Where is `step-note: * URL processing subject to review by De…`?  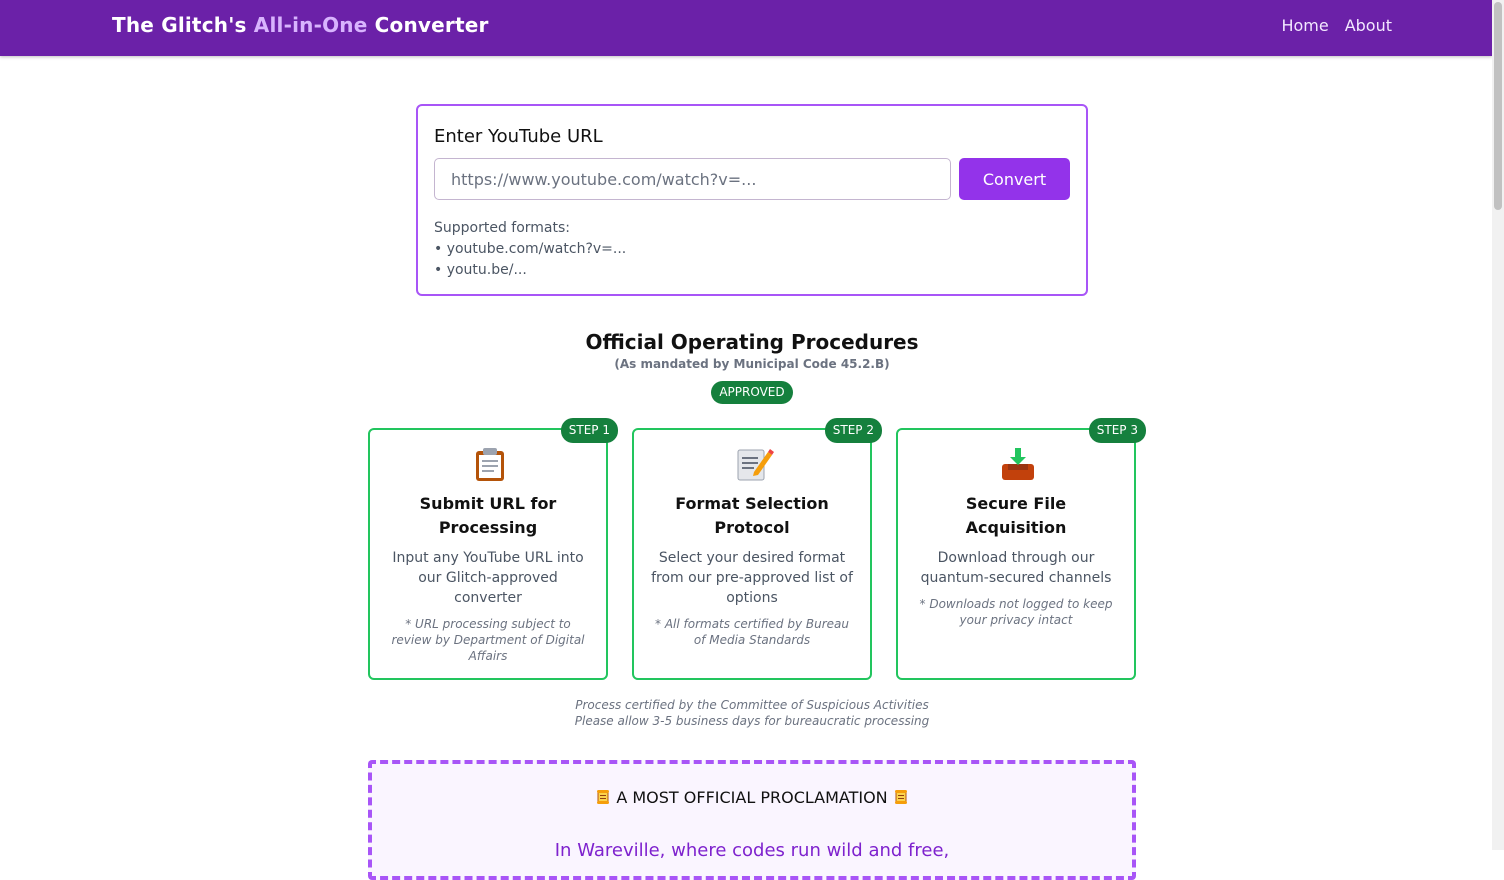
step-note: * URL processing subject to review by De… is located at coordinates (488, 640).